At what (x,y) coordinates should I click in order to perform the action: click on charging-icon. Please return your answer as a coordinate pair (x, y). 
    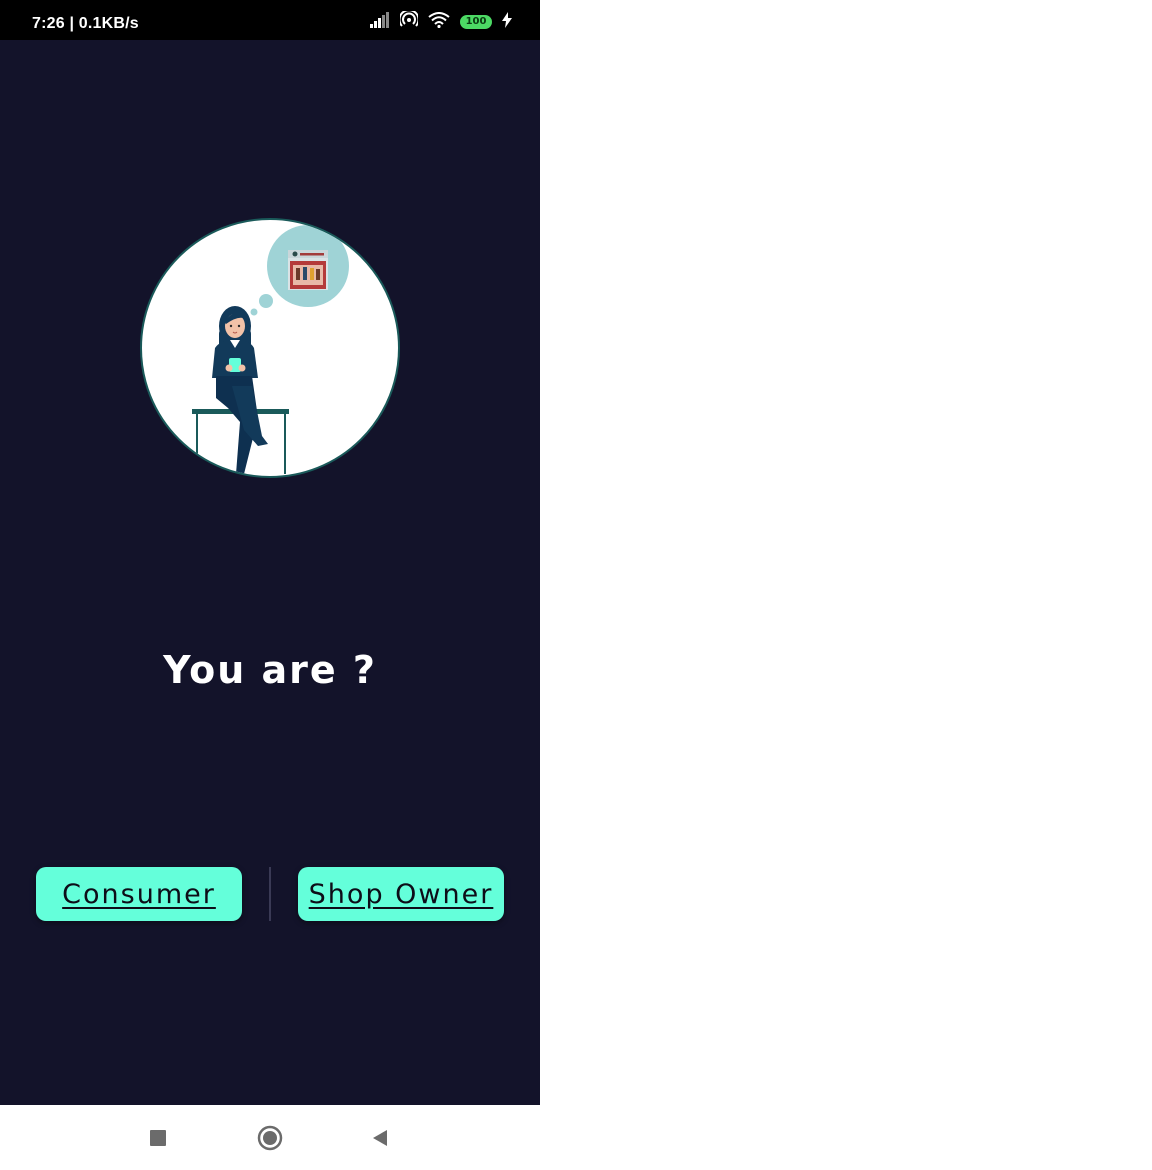
    Looking at the image, I should click on (507, 22).